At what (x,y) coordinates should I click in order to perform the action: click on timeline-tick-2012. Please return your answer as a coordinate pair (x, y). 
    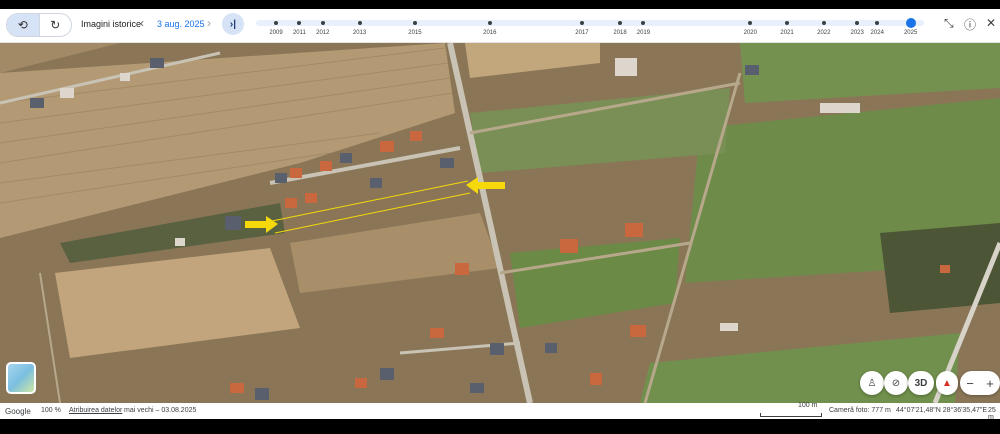
    Looking at the image, I should click on (322, 23).